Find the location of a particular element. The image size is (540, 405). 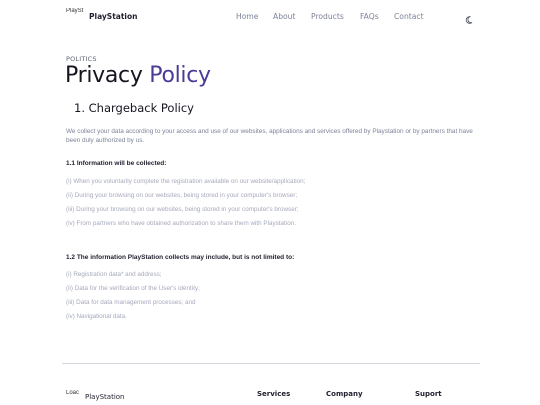

nav-contact: Contact is located at coordinates (409, 16).